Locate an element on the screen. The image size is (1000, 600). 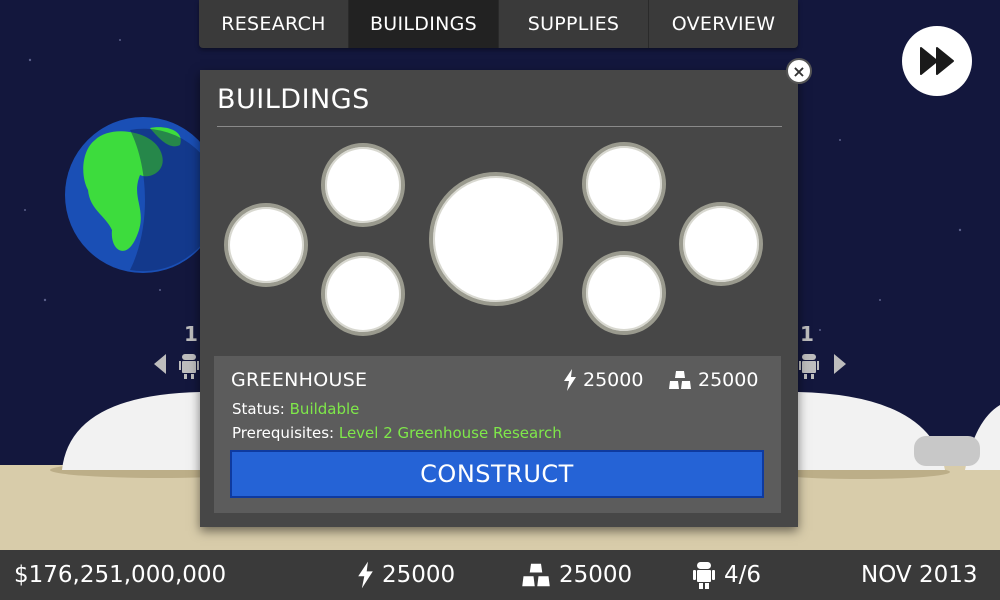
arrow-left-button is located at coordinates (159, 363).